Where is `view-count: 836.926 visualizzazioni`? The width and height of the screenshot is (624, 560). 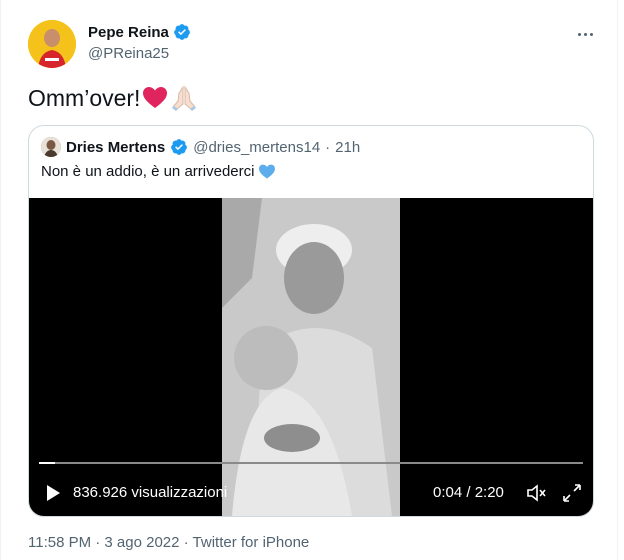
view-count: 836.926 visualizzazioni is located at coordinates (150, 492).